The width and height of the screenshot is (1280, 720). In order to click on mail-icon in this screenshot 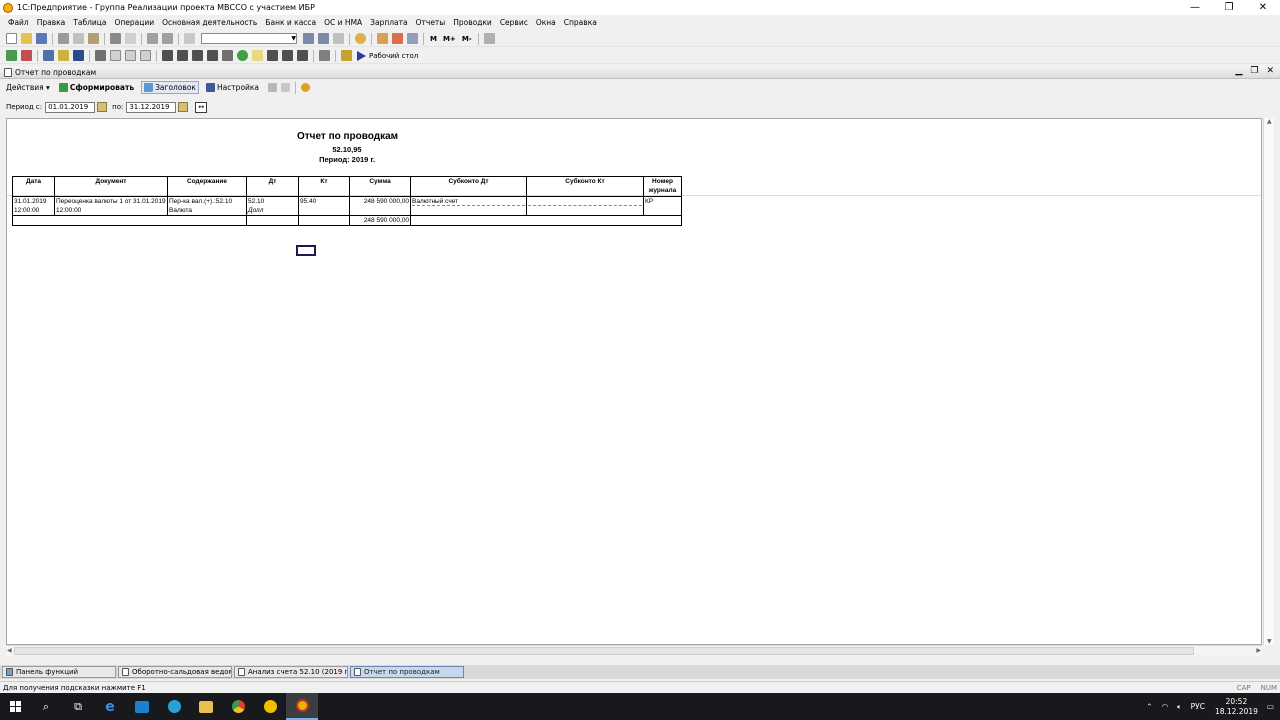, I will do `click(142, 706)`.